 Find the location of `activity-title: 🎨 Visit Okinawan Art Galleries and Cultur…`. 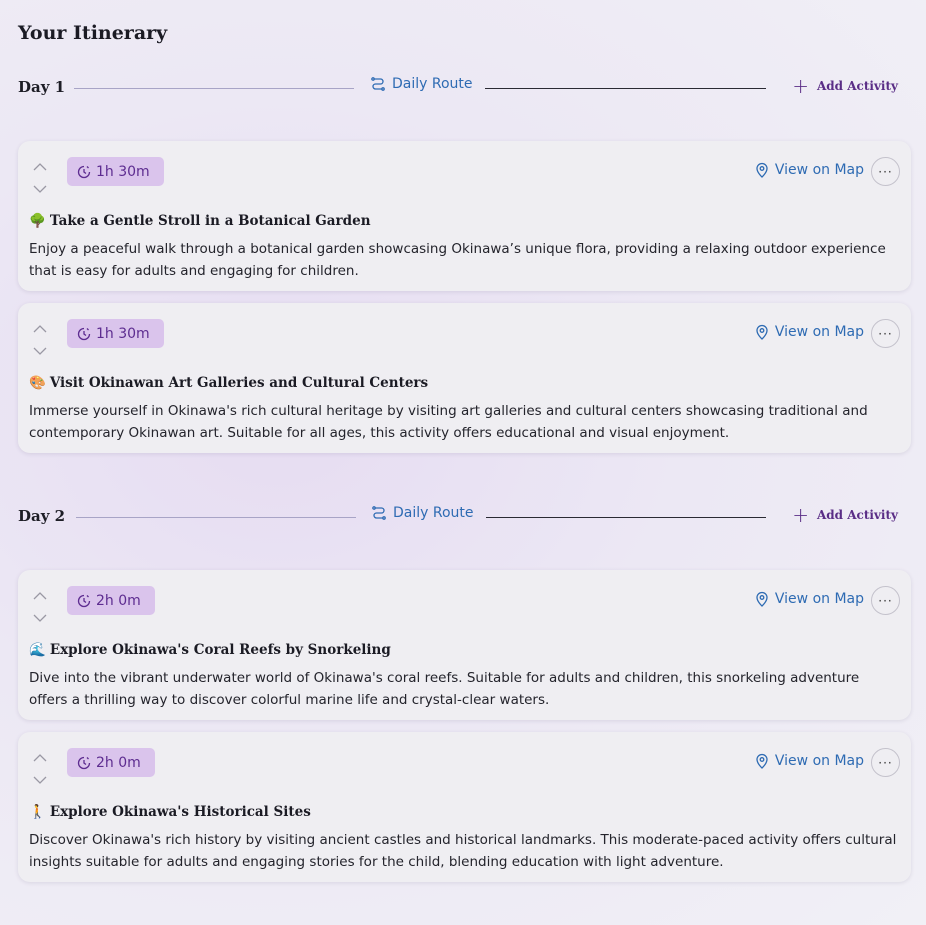

activity-title: 🎨 Visit Okinawan Art Galleries and Cultur… is located at coordinates (228, 383).